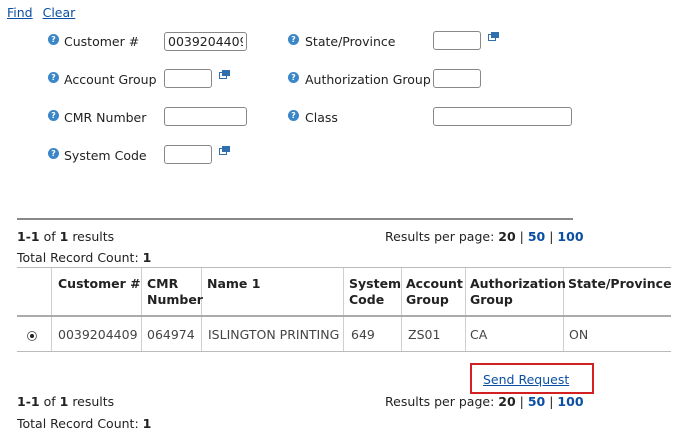 Image resolution: width=675 pixels, height=435 pixels. What do you see at coordinates (84, 257) in the screenshot?
I see `record-count-top: Total Record Count: 1` at bounding box center [84, 257].